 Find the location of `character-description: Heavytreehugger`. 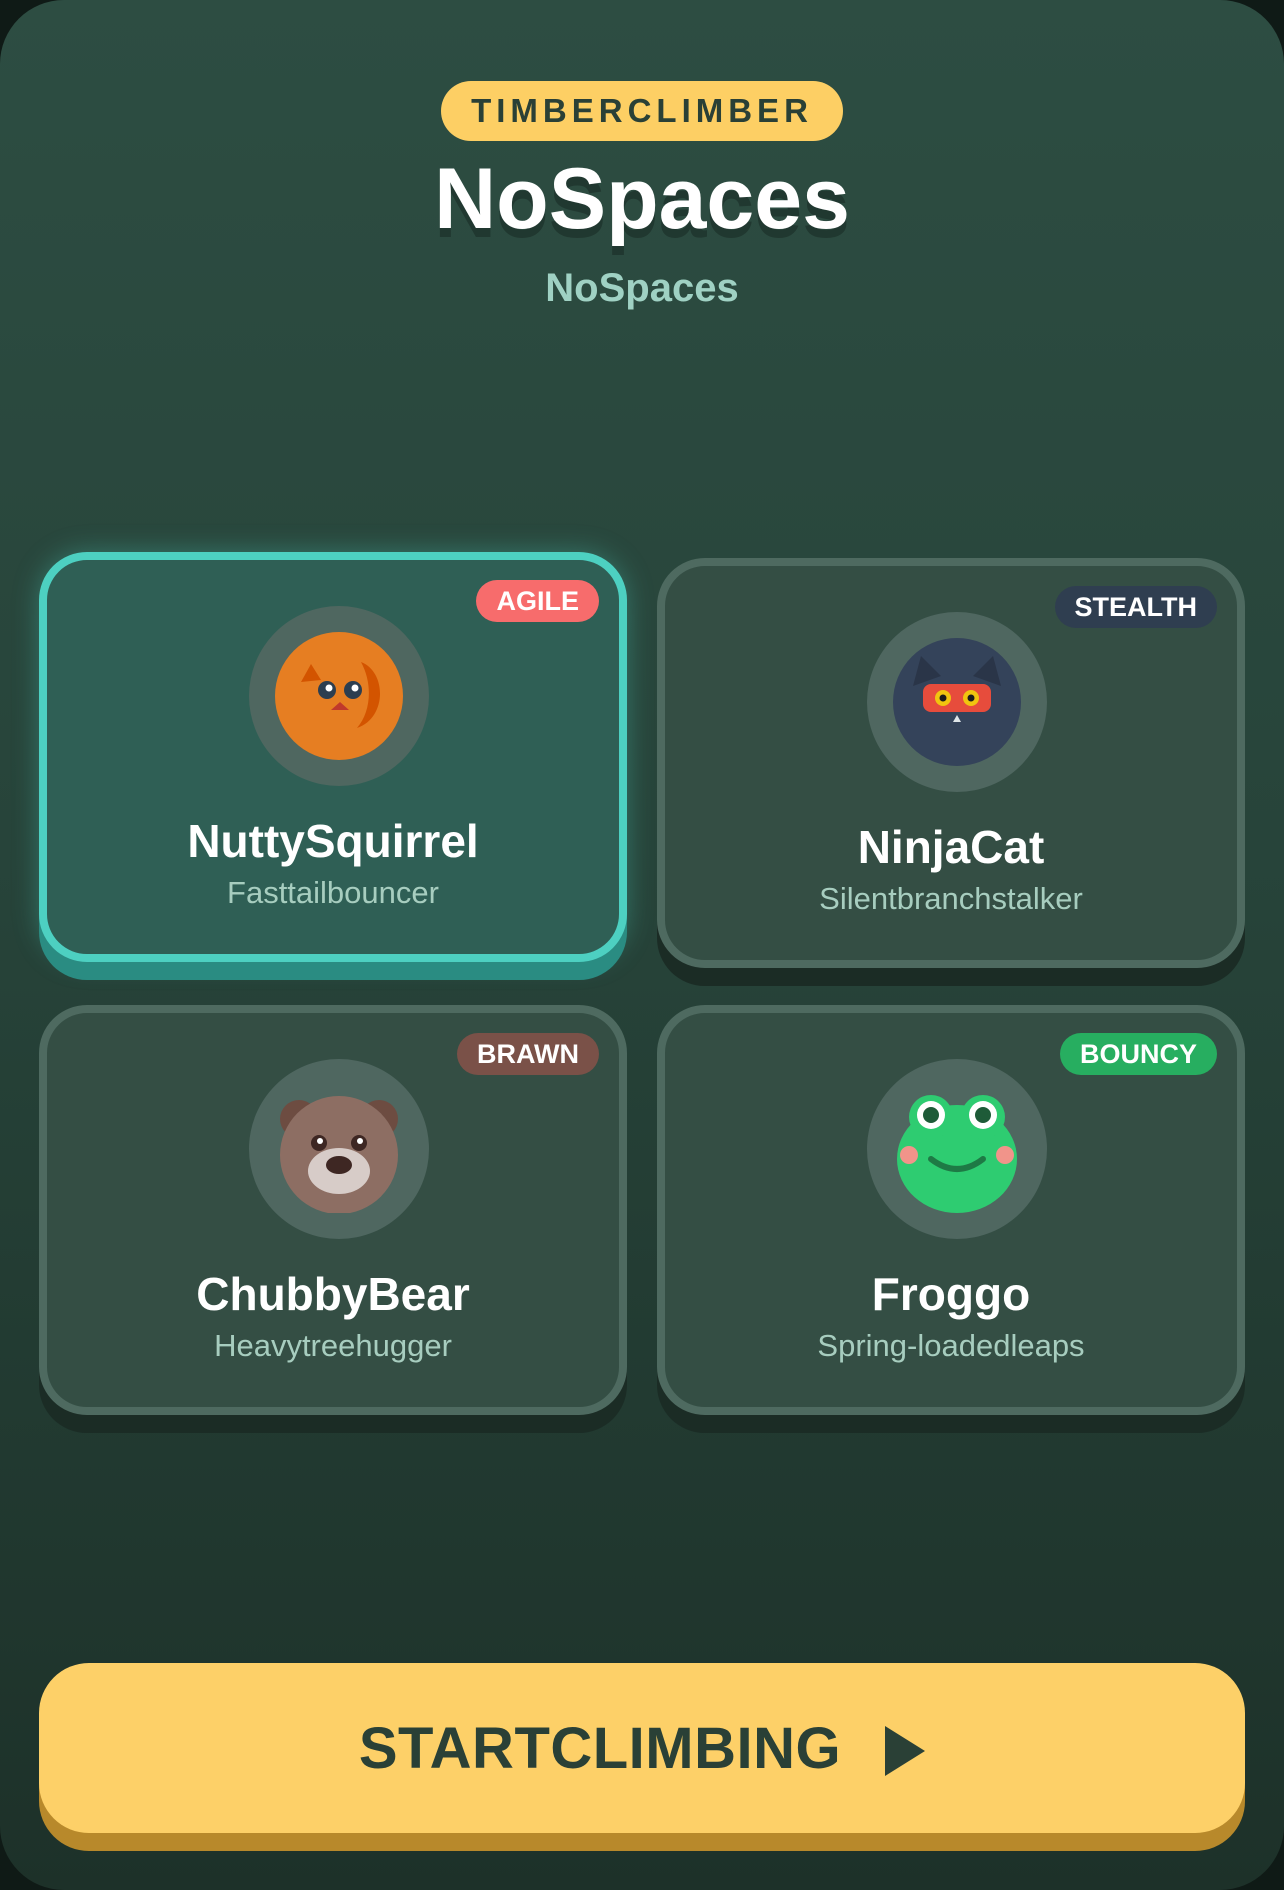

character-description: Heavytreehugger is located at coordinates (333, 1345).